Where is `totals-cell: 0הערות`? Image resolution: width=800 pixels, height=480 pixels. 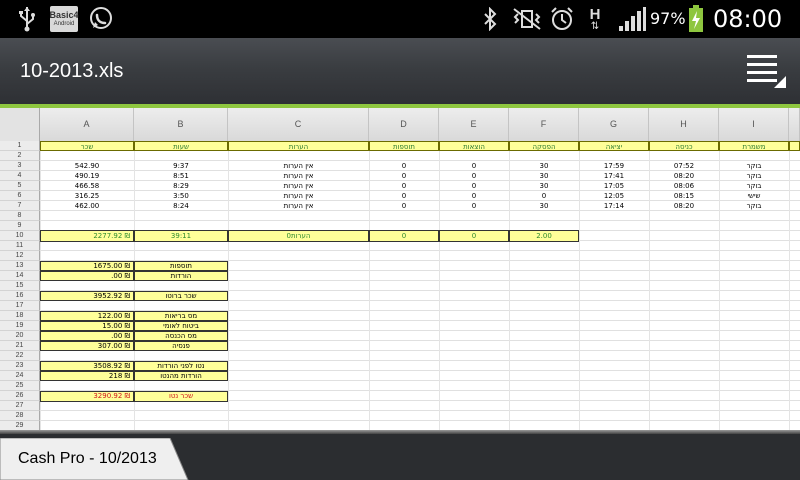 totals-cell: 0הערות is located at coordinates (298, 236).